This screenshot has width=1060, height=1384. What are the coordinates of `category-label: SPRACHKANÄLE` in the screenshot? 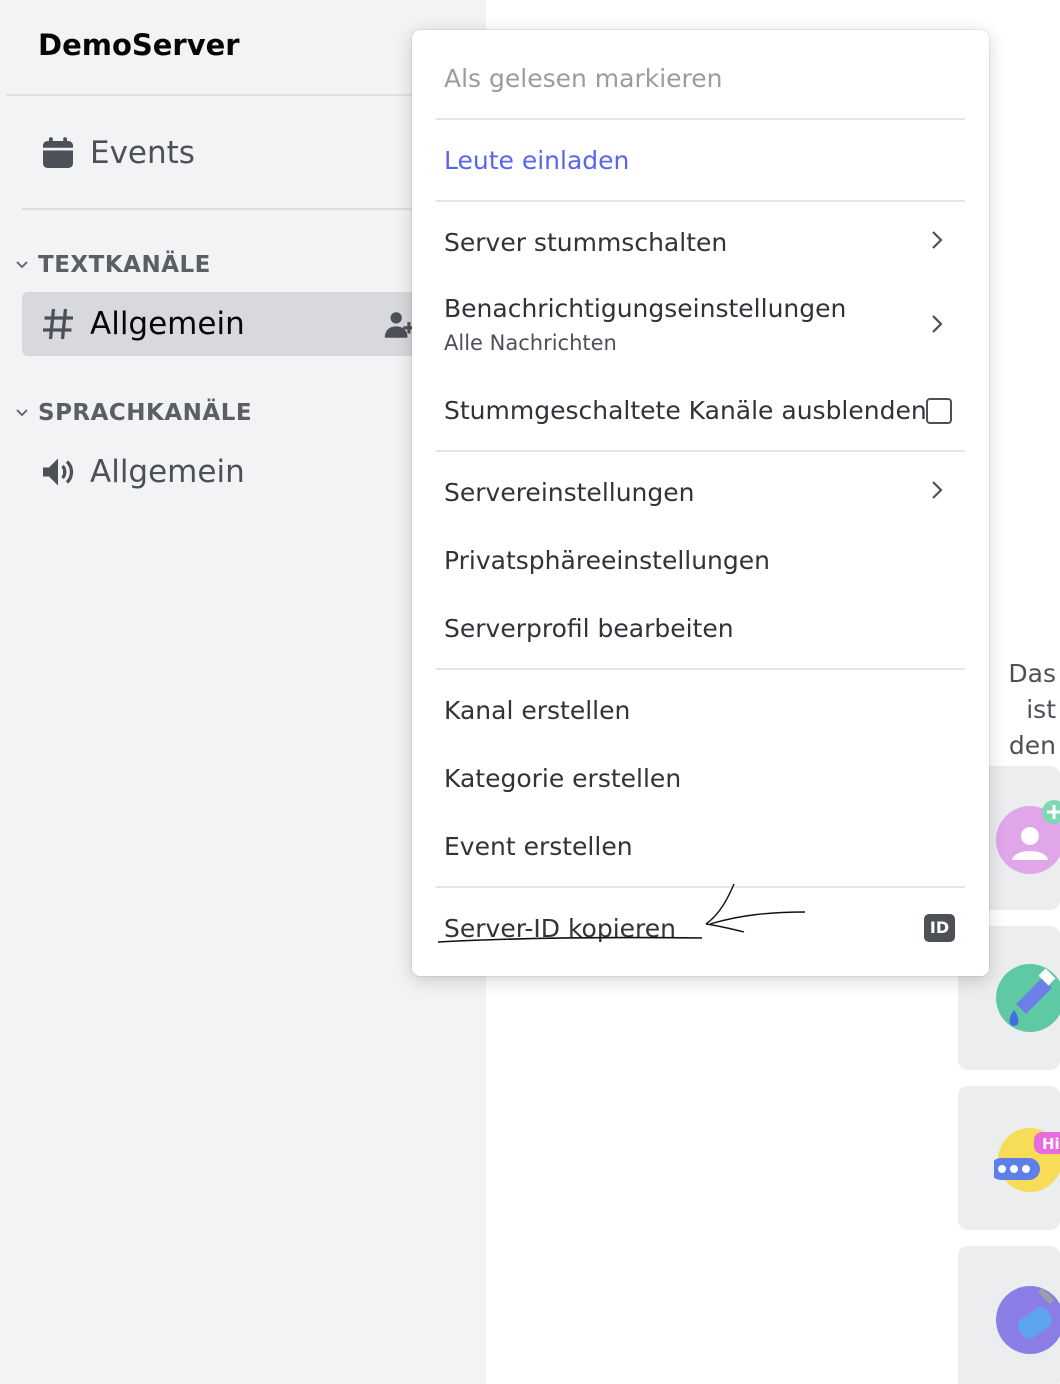 It's located at (145, 413).